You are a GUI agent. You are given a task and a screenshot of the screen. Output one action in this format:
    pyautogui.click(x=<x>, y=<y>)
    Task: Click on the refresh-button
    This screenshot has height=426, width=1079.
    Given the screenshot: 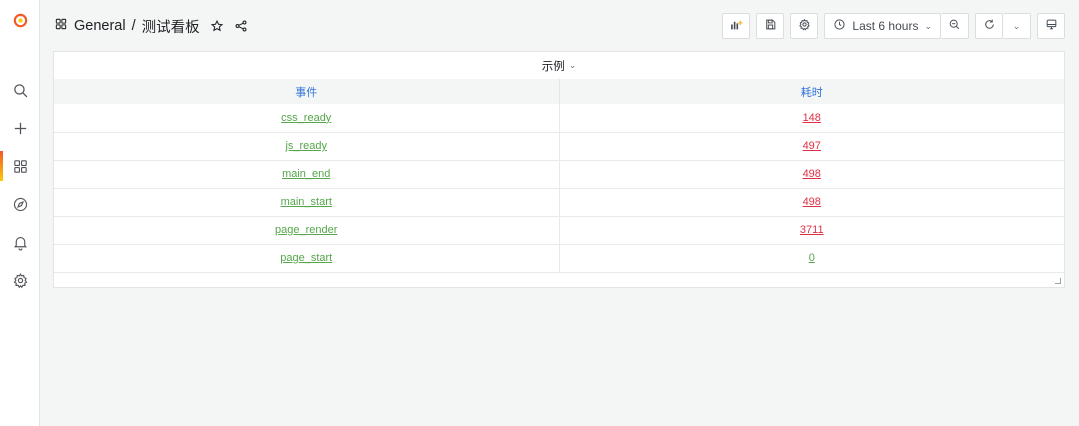 What is the action you would take?
    pyautogui.click(x=989, y=26)
    